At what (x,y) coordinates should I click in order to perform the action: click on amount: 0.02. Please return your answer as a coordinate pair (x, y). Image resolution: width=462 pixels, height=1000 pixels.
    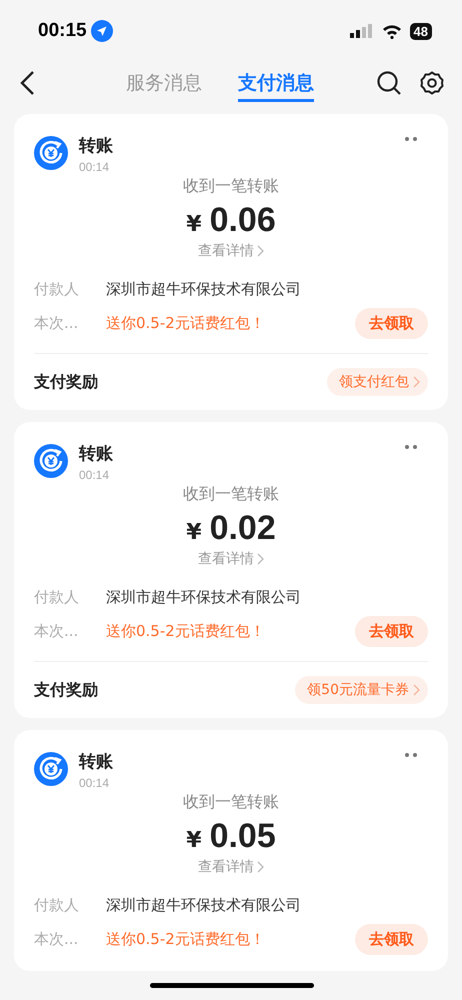
    Looking at the image, I should click on (243, 528).